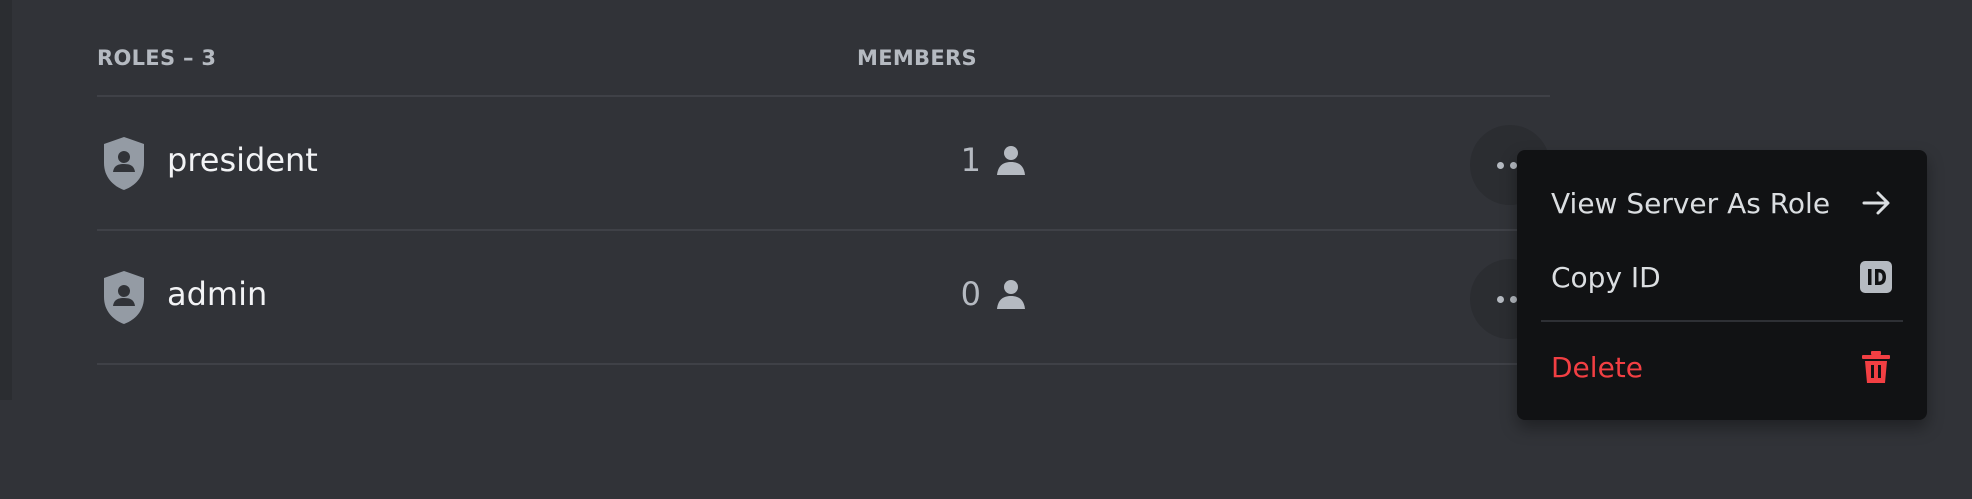  I want to click on menu-item-label: Copy ID, so click(1606, 277).